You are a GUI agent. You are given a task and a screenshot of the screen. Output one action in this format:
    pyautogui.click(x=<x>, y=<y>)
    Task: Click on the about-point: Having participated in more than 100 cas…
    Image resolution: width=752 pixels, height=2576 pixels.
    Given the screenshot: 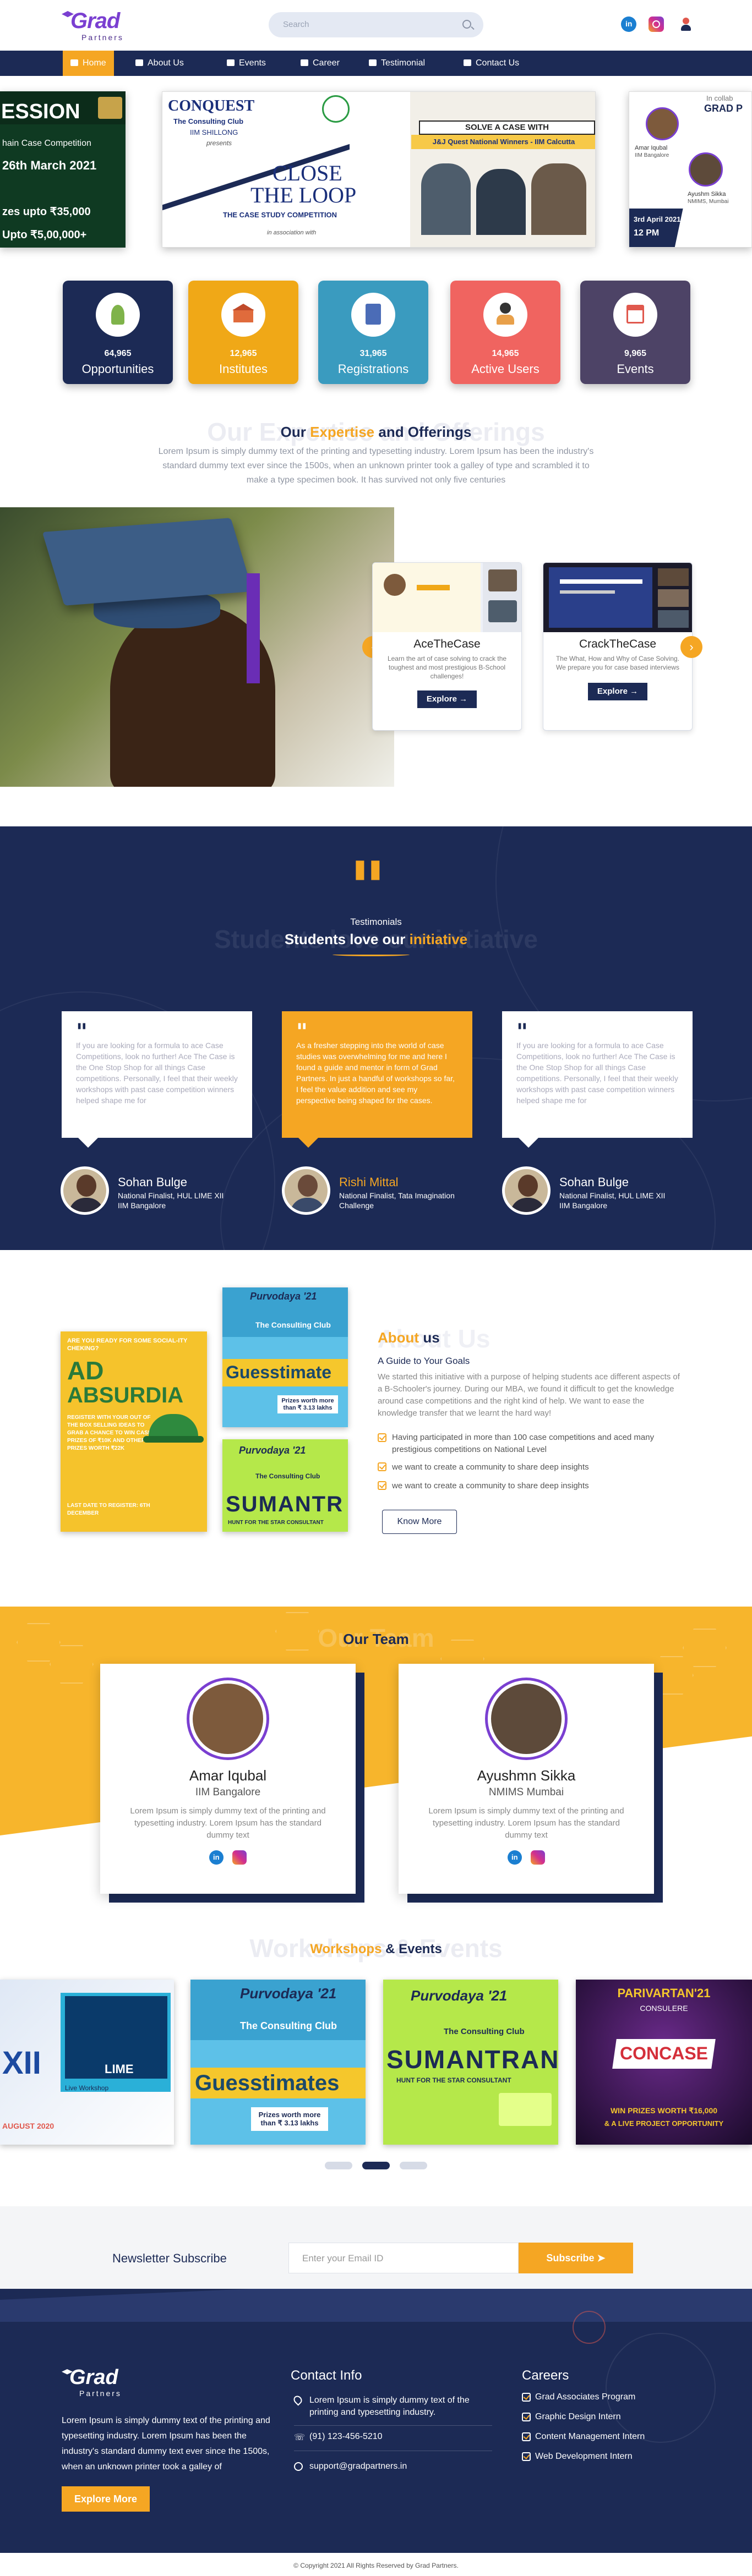 What is the action you would take?
    pyautogui.click(x=517, y=1444)
    